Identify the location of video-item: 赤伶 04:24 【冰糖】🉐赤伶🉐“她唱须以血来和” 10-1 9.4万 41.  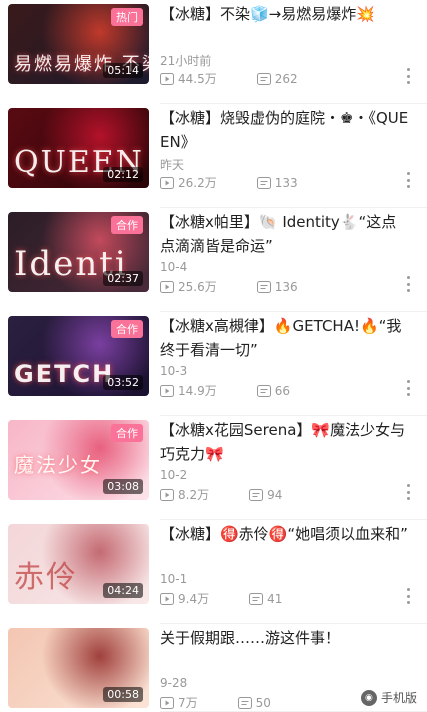
(213, 572).